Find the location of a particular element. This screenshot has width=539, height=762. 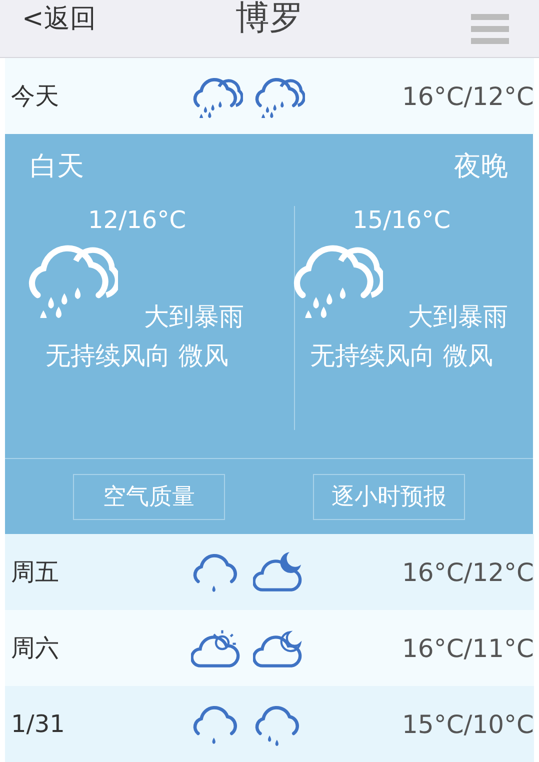

forecast-row: 周五 16°C/12°C is located at coordinates (269, 572).